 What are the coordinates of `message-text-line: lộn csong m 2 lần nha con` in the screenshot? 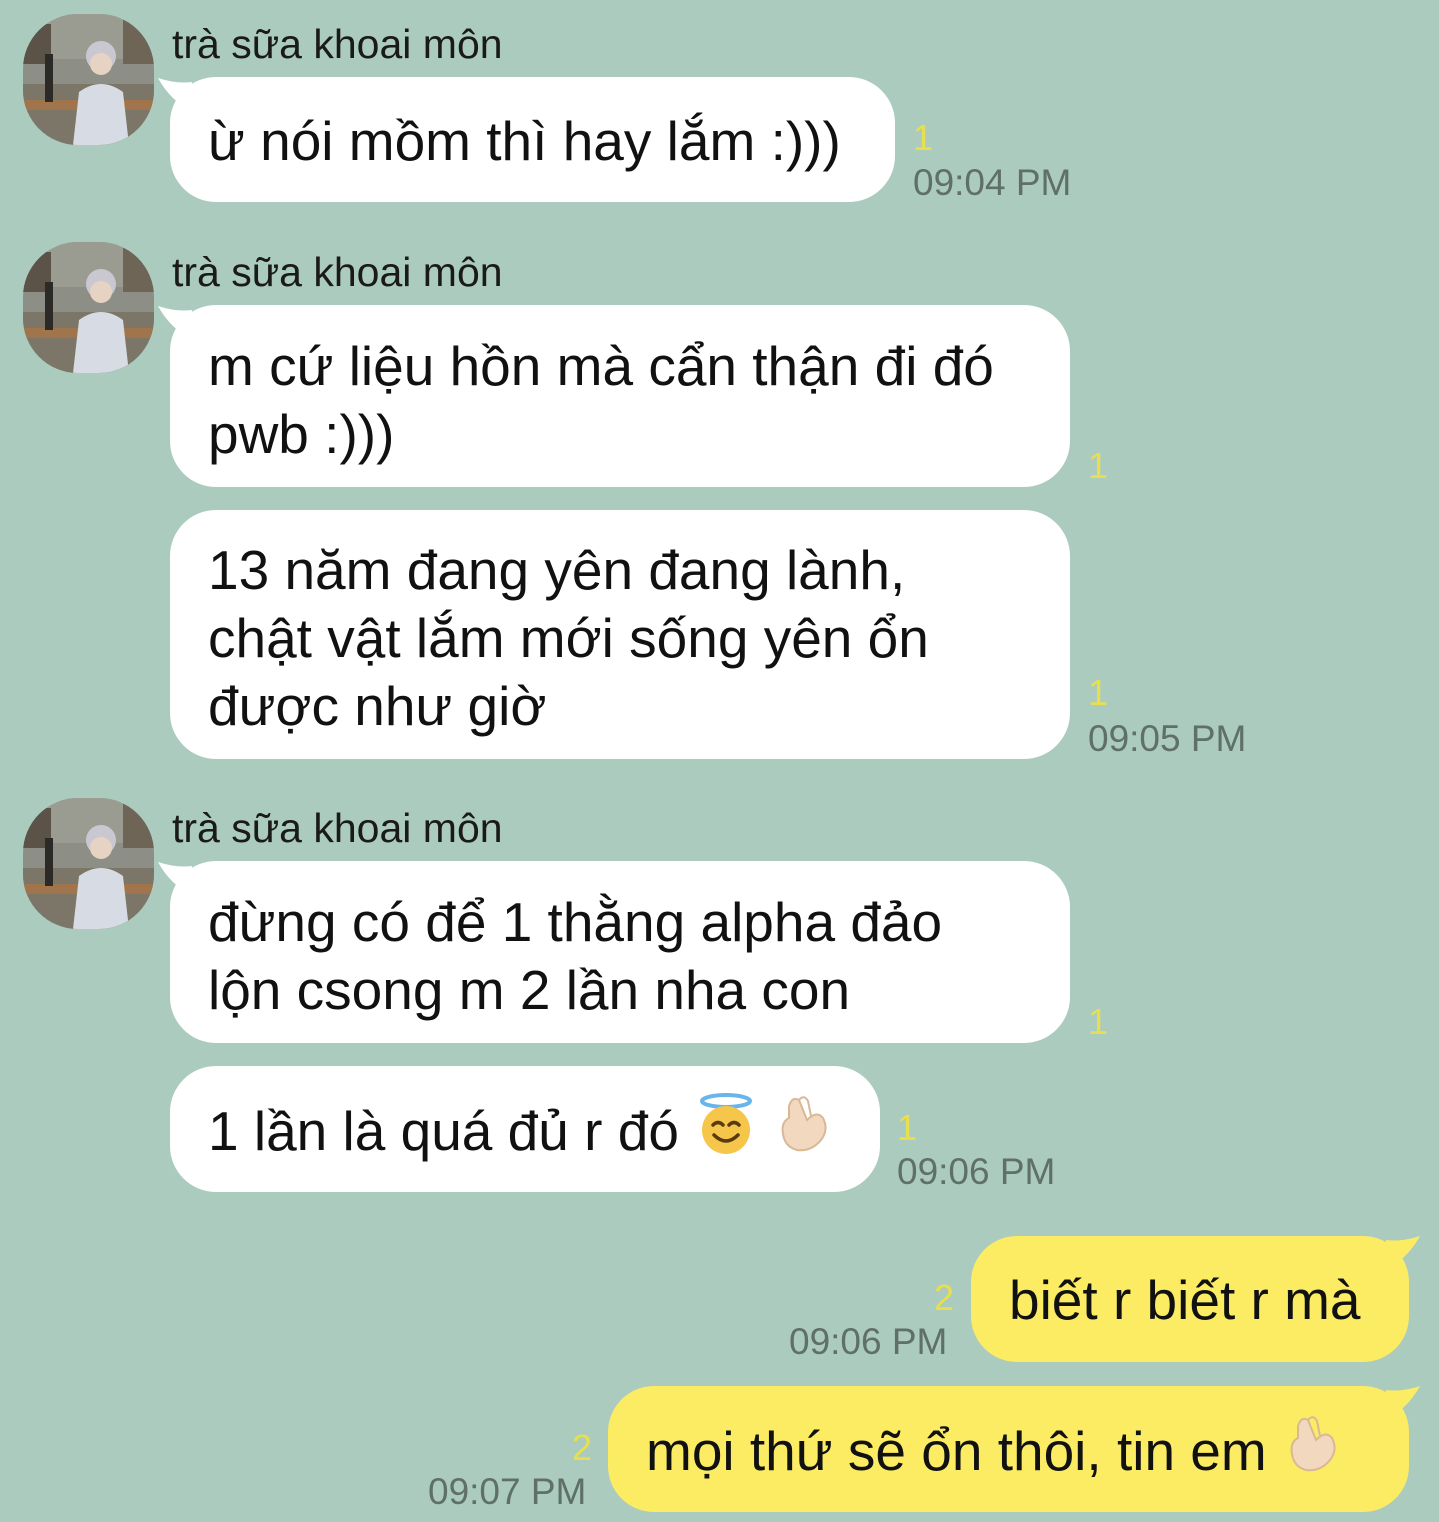 It's located at (529, 990).